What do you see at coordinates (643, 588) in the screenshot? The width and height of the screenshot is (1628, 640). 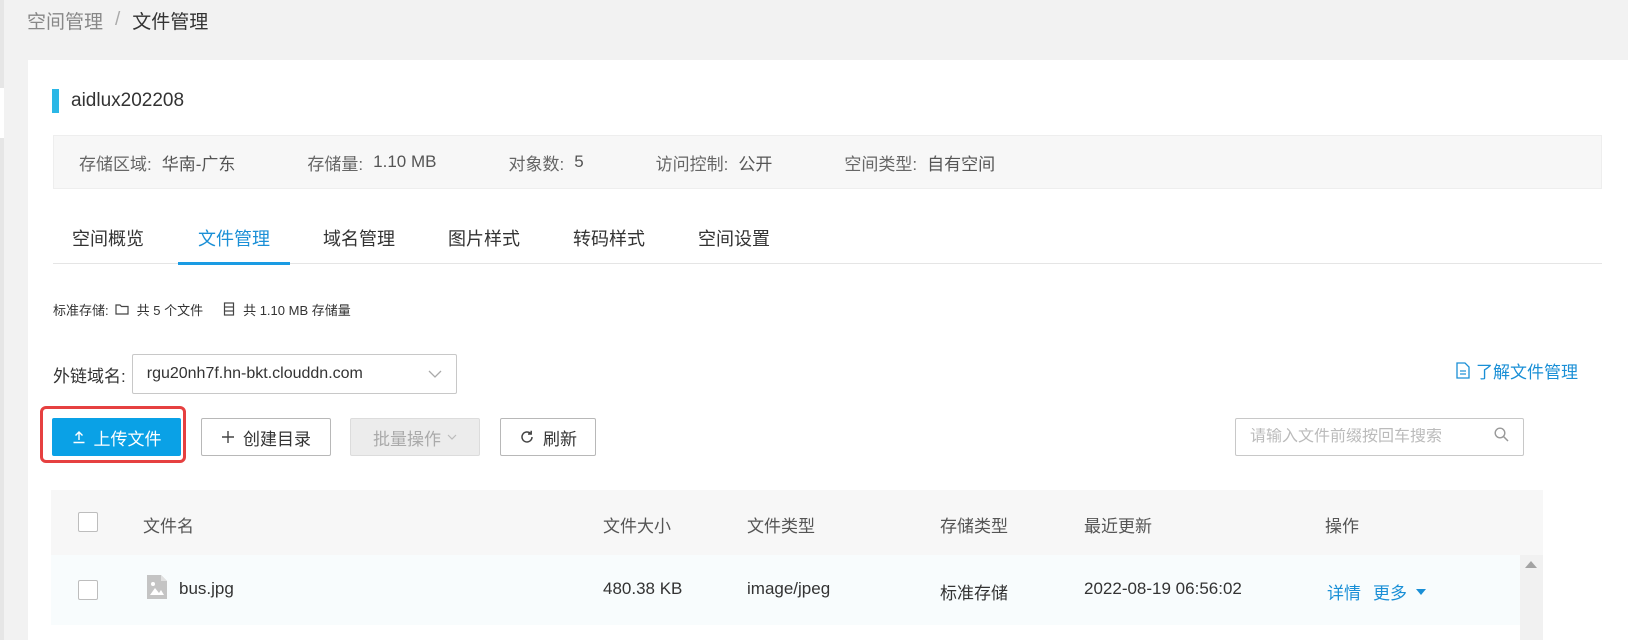 I see `file-size: 480.38 KB` at bounding box center [643, 588].